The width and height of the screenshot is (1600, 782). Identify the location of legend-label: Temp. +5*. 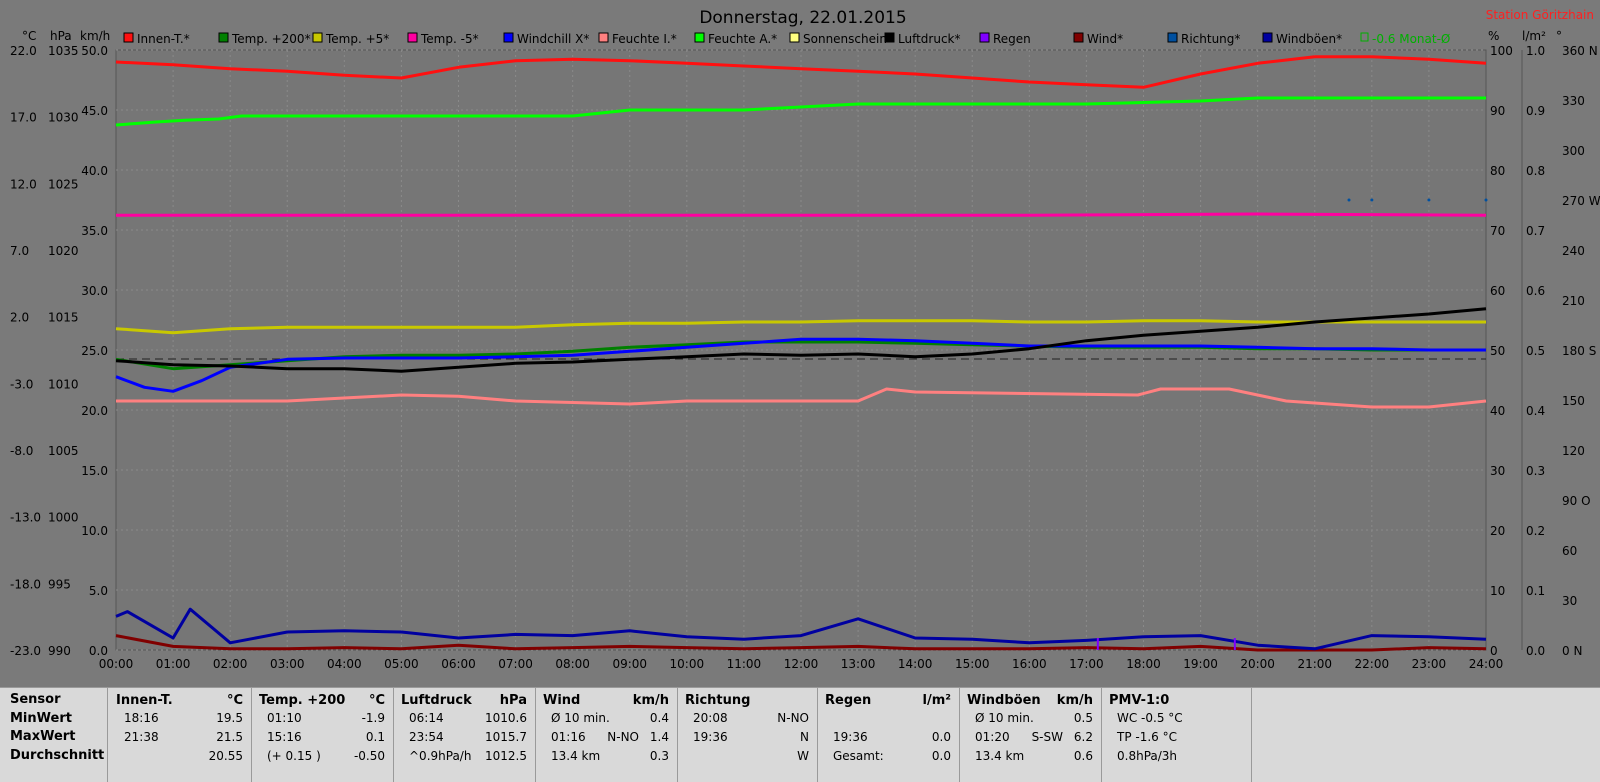
(357, 39).